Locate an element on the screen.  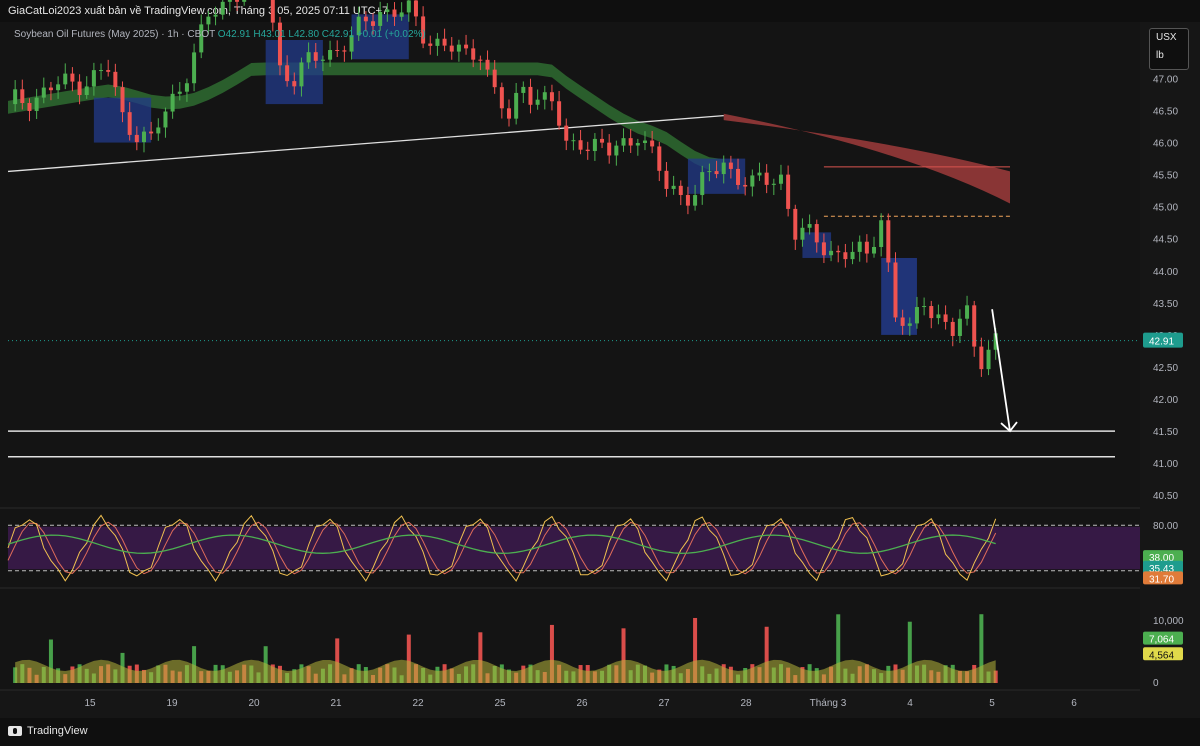
tradingview-logo: TradingView is located at coordinates (48, 731).